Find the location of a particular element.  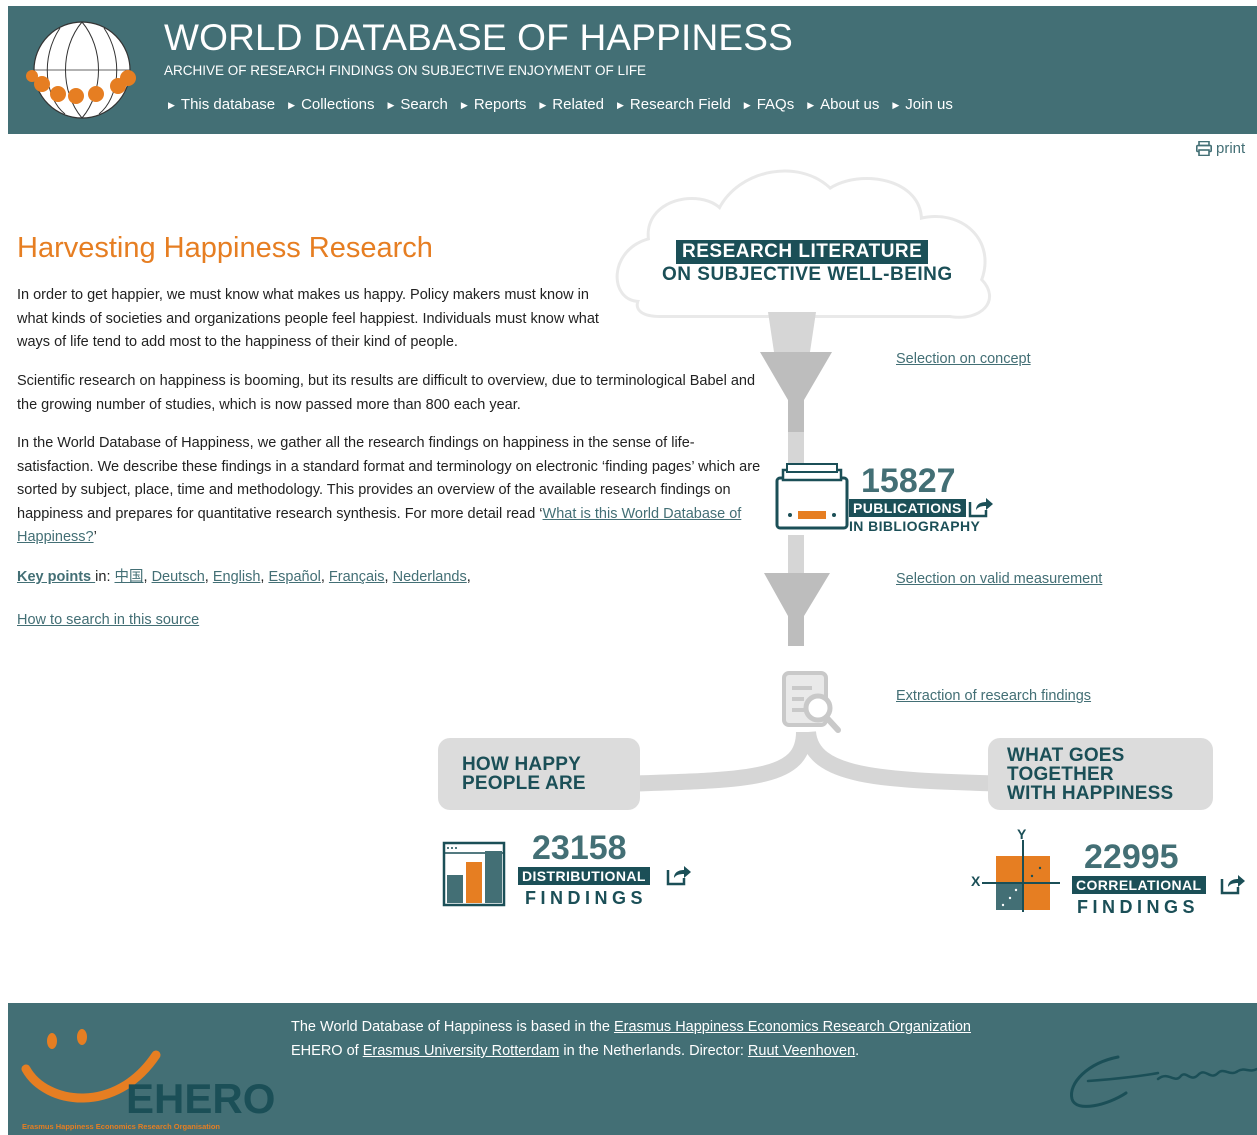

axis-x-label: X is located at coordinates (976, 881).